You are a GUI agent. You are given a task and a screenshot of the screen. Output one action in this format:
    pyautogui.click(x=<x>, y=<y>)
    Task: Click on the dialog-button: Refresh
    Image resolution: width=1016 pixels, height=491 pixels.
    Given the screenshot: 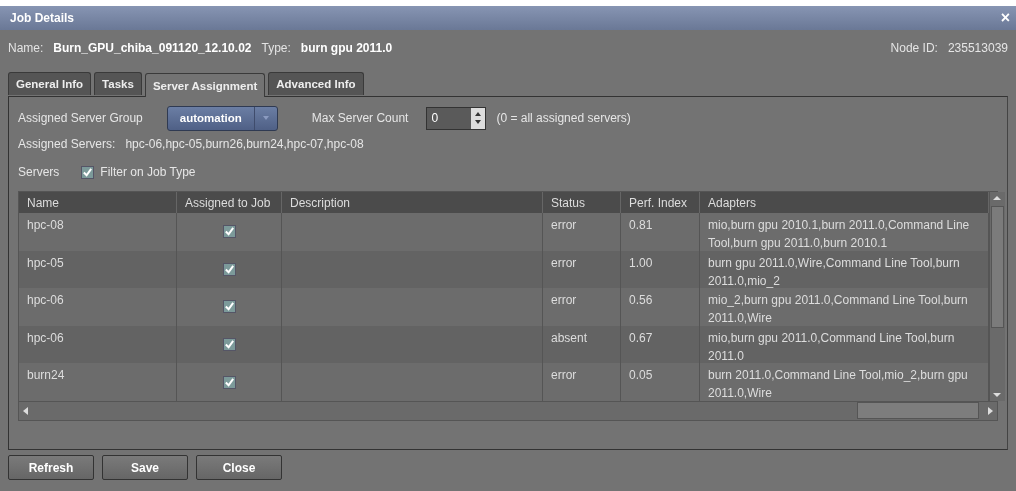 What is the action you would take?
    pyautogui.click(x=51, y=467)
    